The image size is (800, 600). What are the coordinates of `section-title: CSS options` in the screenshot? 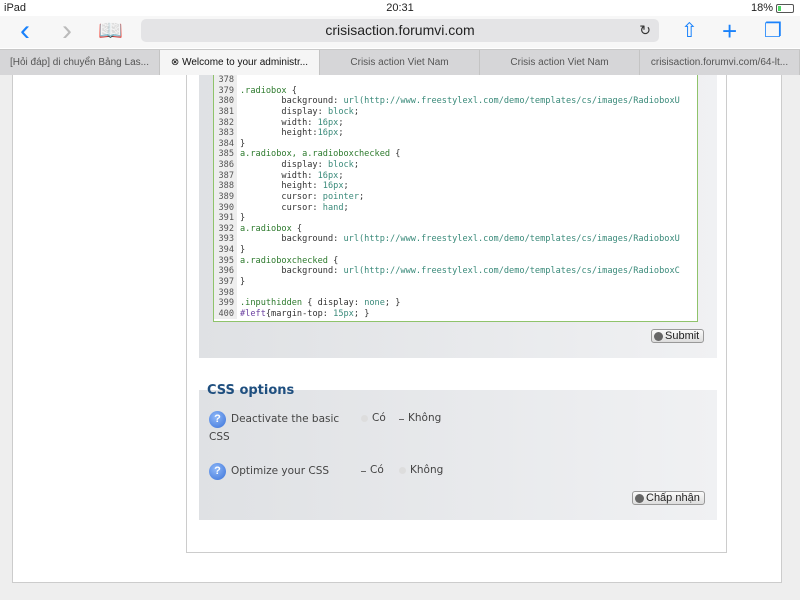 It's located at (251, 390).